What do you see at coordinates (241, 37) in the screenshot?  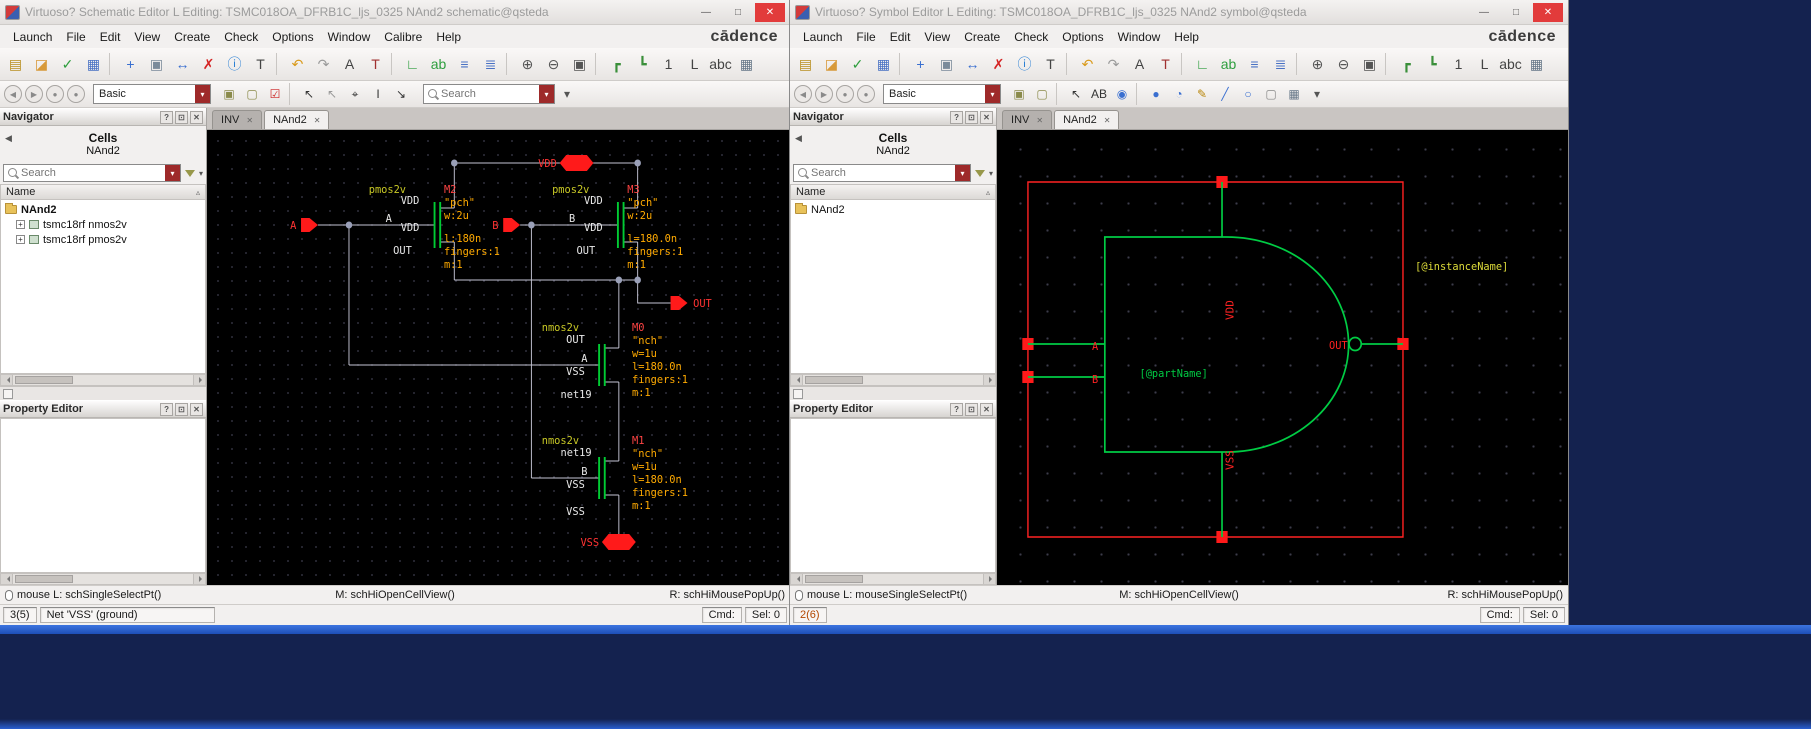 I see `menu-item: Check` at bounding box center [241, 37].